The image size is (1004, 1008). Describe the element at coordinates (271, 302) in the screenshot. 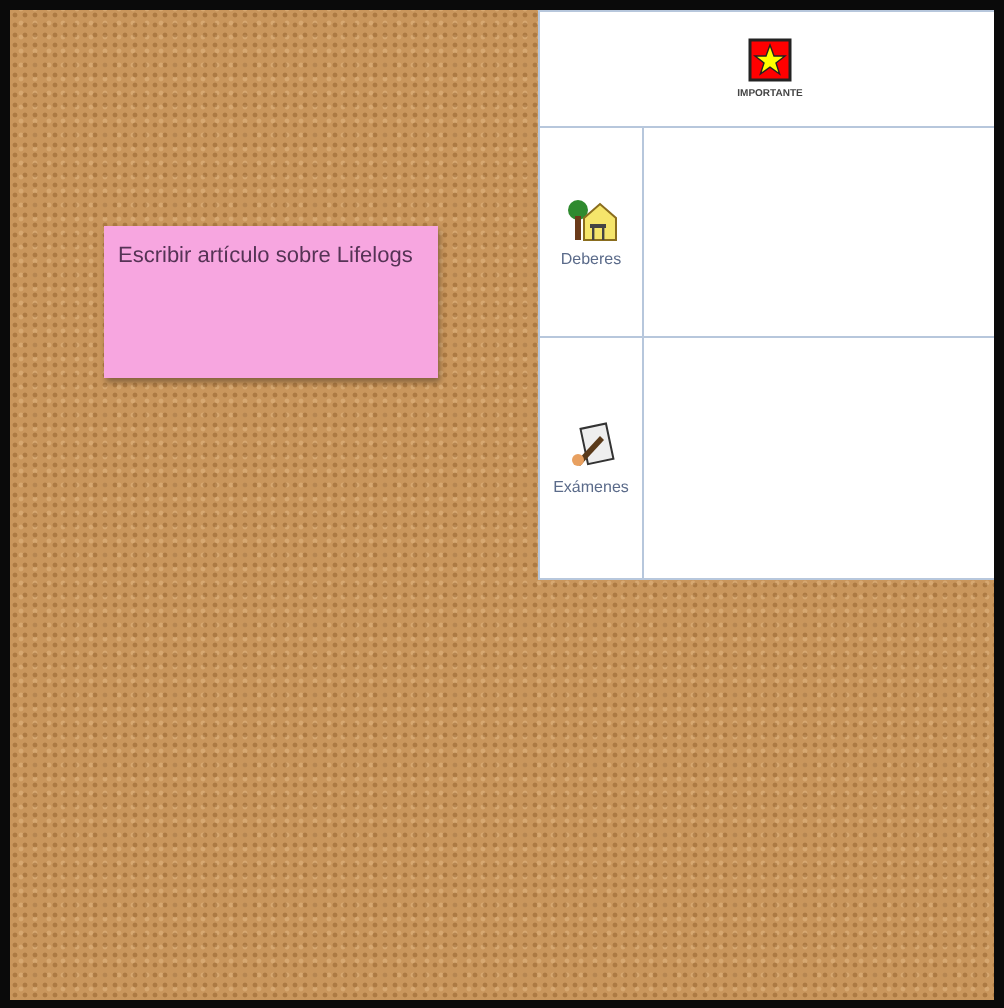

I see `sticky-note: Escribir artículo sobre Lifelogs` at that location.